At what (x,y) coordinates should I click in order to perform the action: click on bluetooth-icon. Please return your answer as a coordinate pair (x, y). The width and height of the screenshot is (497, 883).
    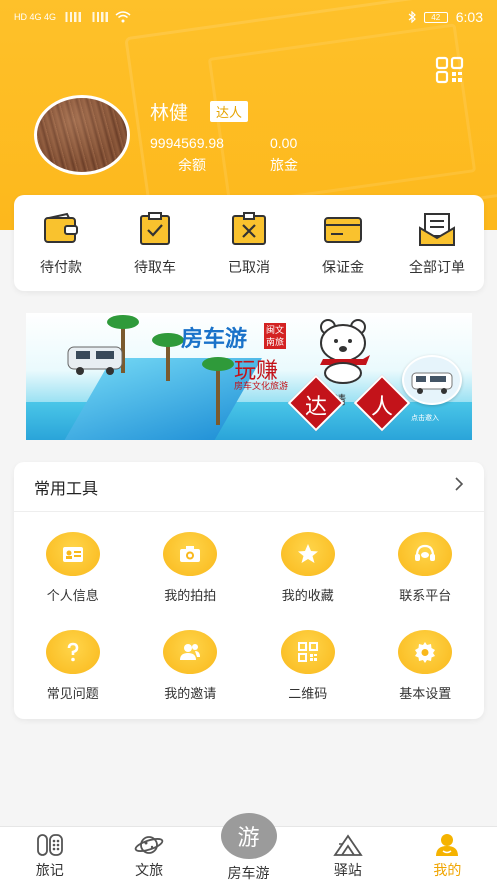
    Looking at the image, I should click on (412, 17).